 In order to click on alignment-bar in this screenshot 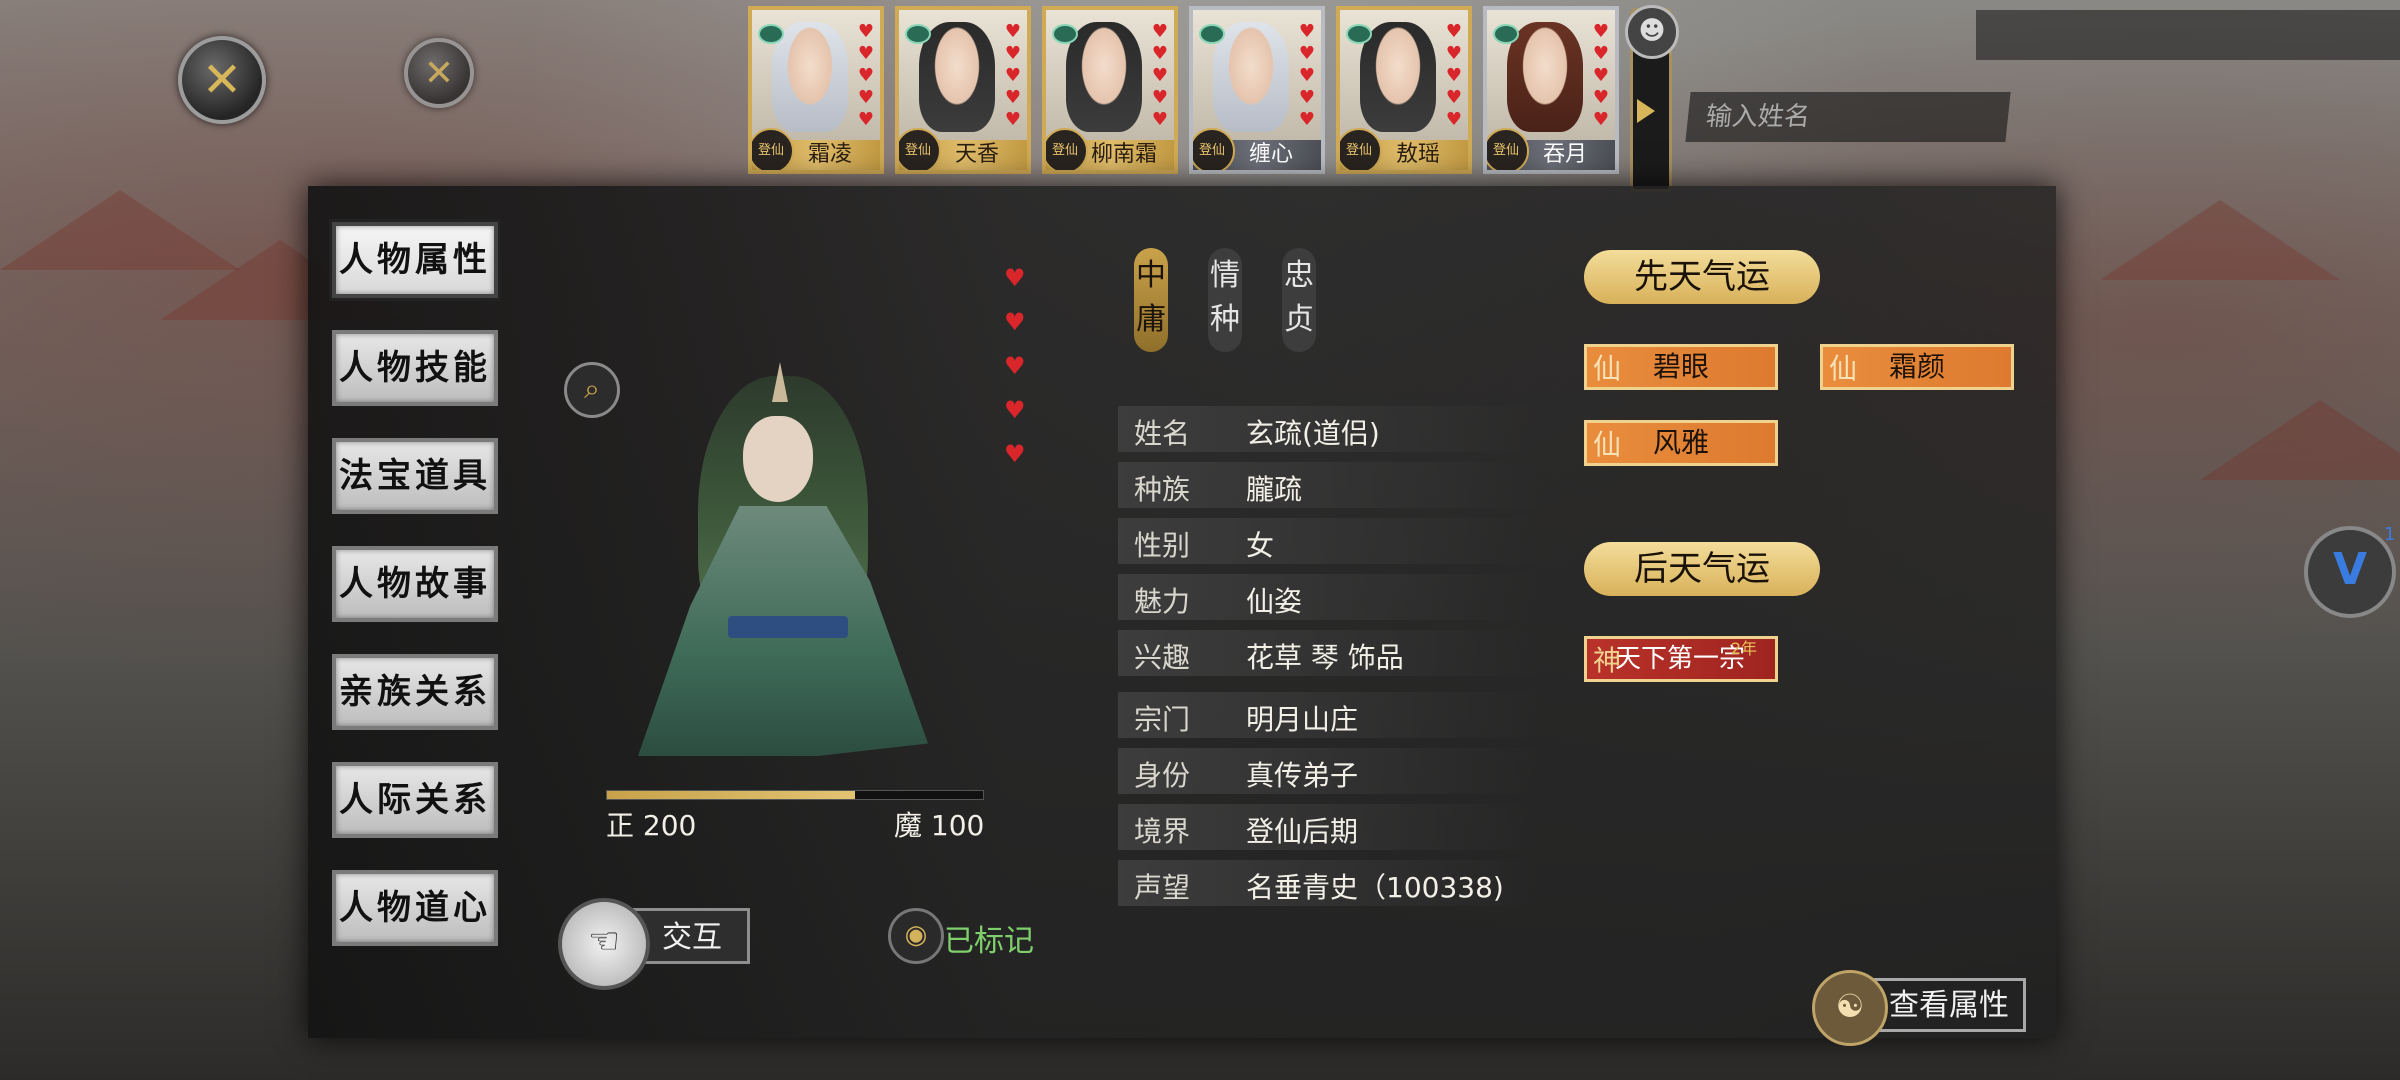, I will do `click(795, 795)`.